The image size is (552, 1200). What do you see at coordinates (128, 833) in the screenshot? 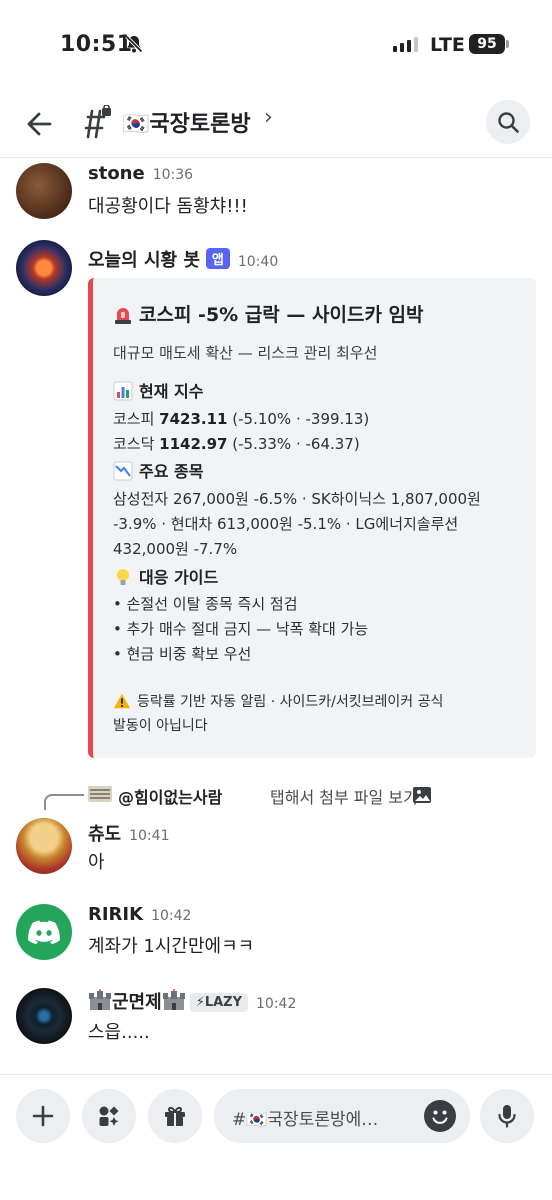
I see `author-name: 츄도 10:41` at bounding box center [128, 833].